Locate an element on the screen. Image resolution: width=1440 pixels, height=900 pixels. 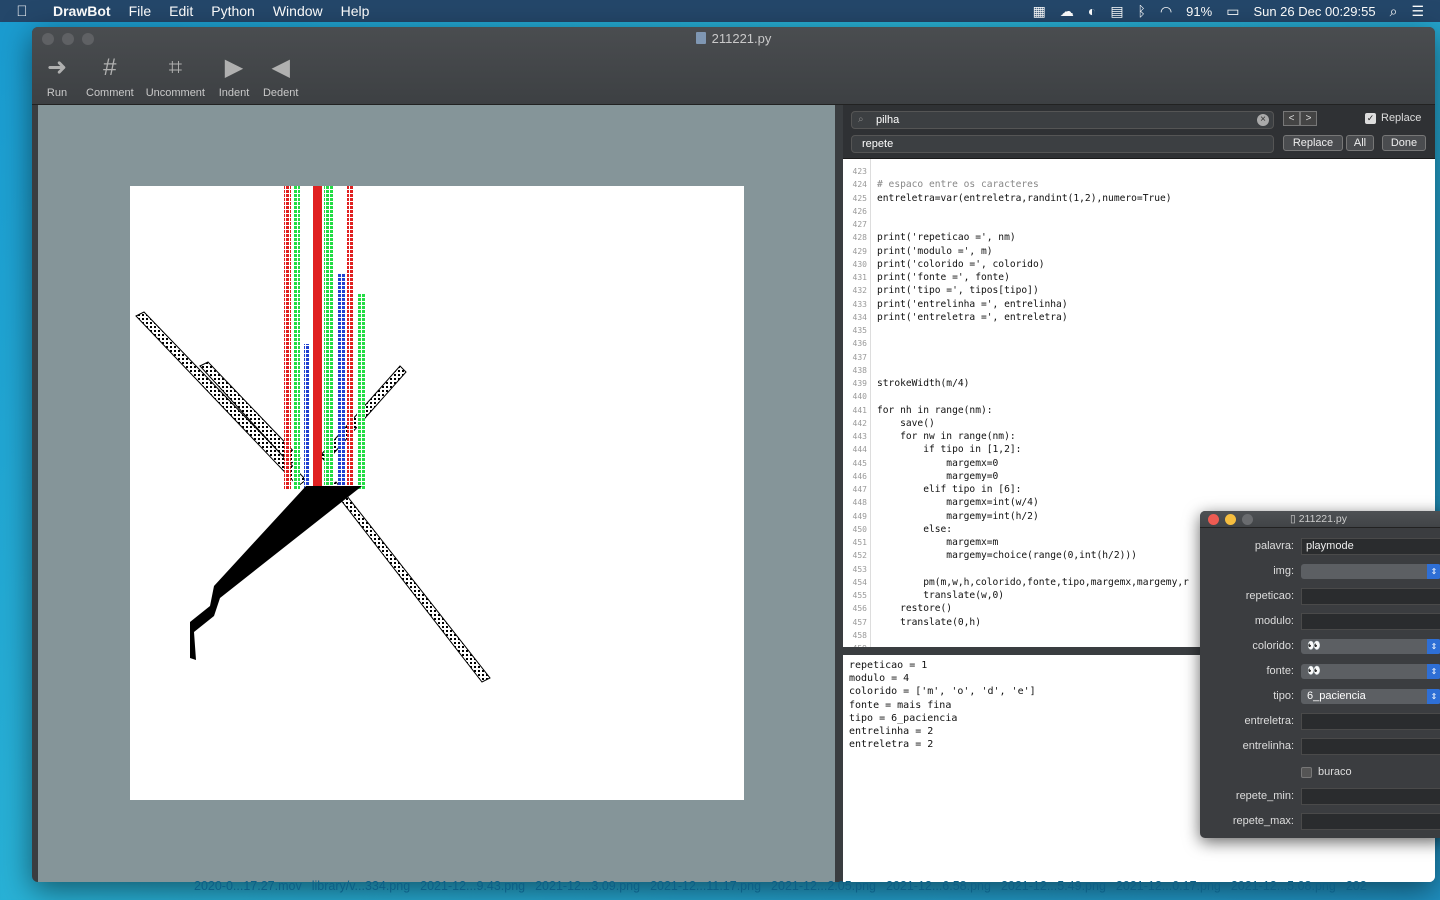
code-line: 442 save() is located at coordinates (1139, 423).